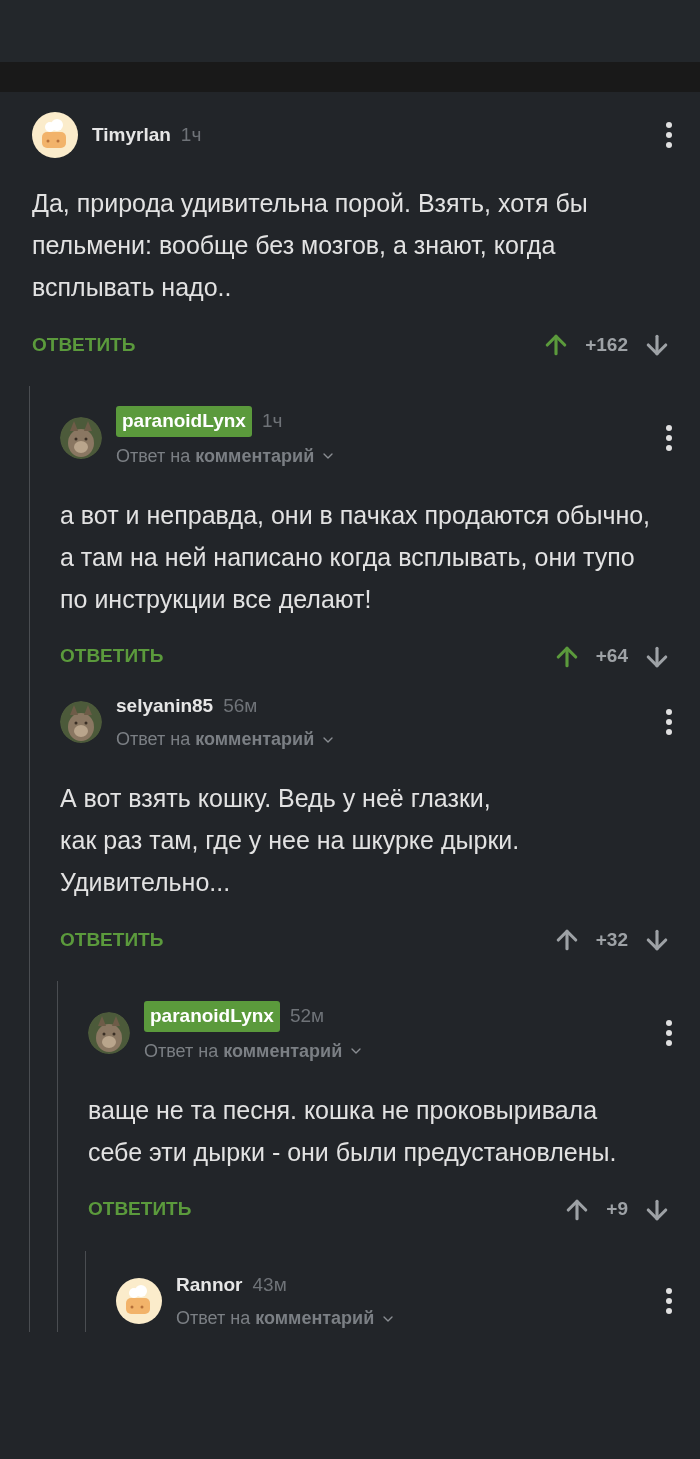 Image resolution: width=700 pixels, height=1459 pixels. Describe the element at coordinates (209, 1284) in the screenshot. I see `username: Rannor` at that location.